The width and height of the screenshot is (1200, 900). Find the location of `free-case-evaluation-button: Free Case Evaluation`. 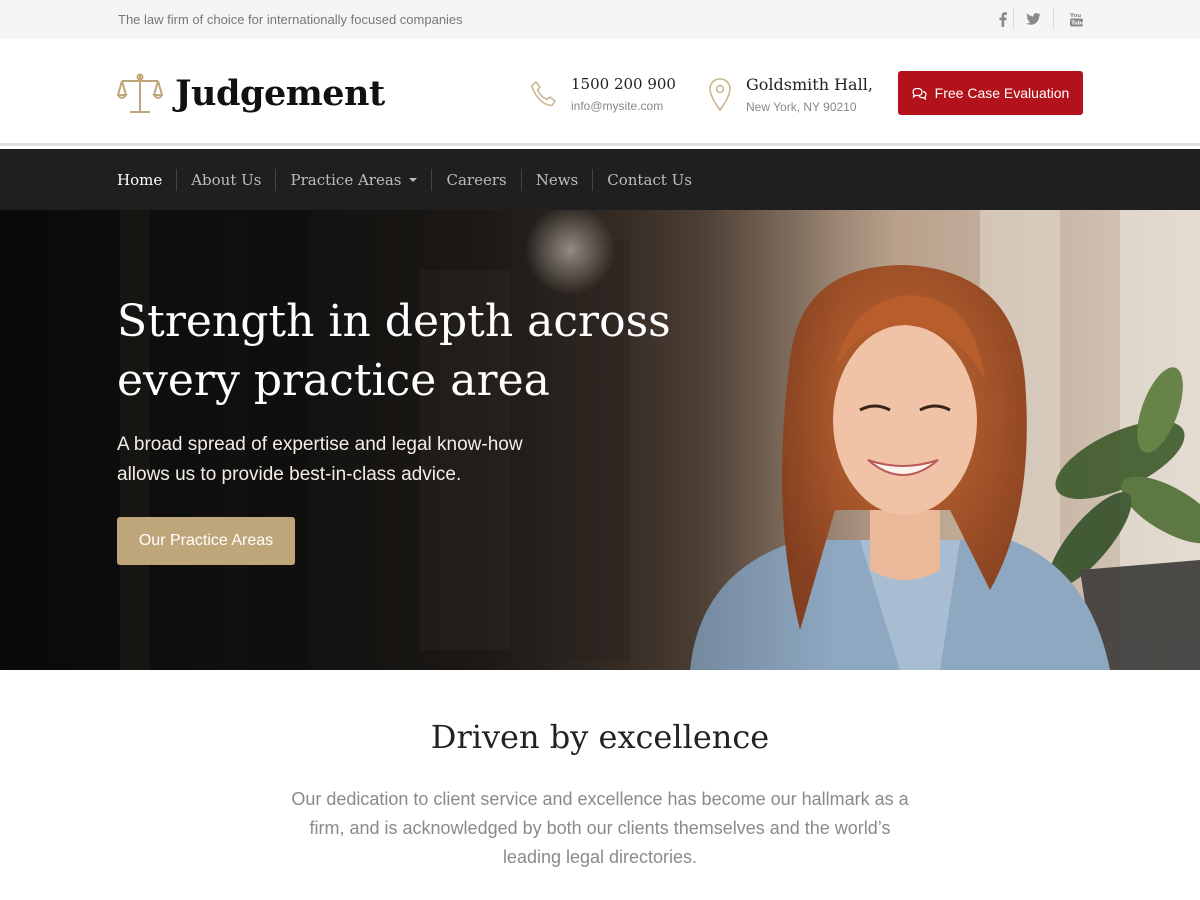

free-case-evaluation-button: Free Case Evaluation is located at coordinates (990, 93).